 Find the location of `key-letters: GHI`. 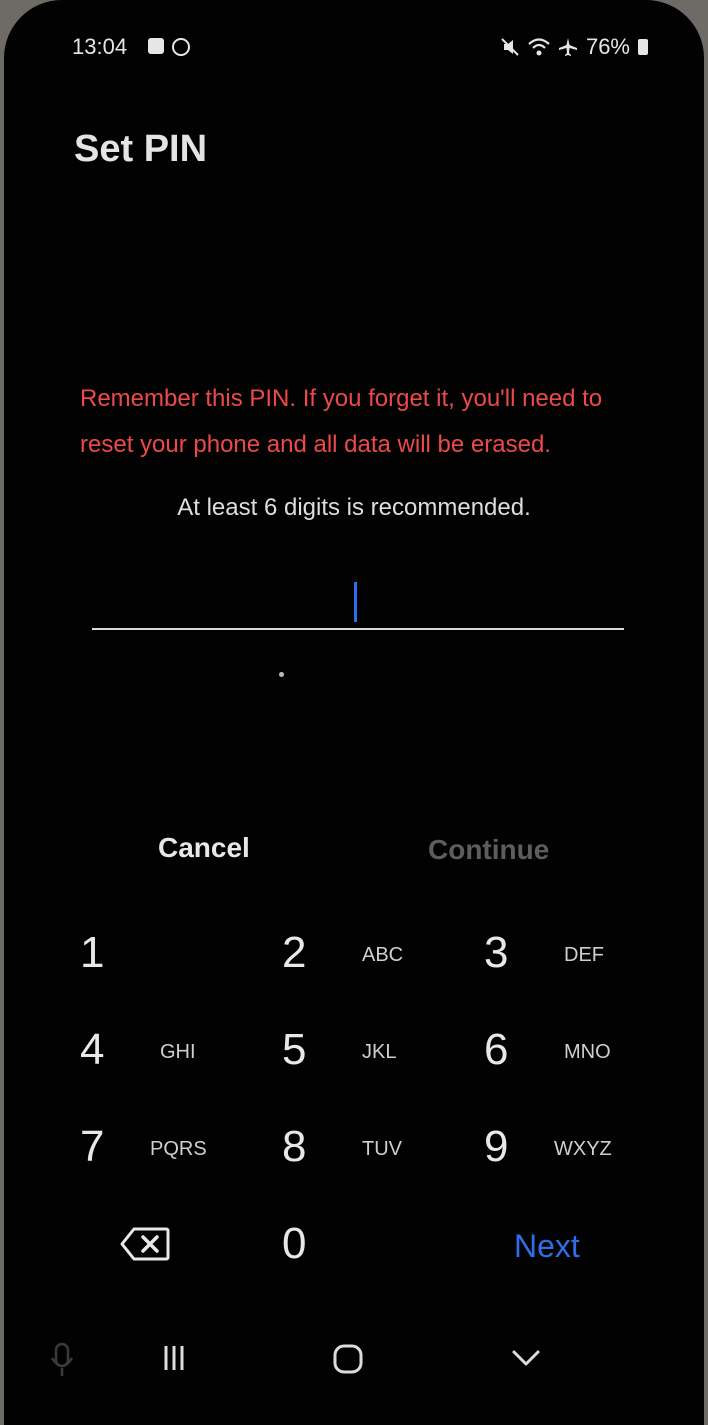

key-letters: GHI is located at coordinates (178, 1052).